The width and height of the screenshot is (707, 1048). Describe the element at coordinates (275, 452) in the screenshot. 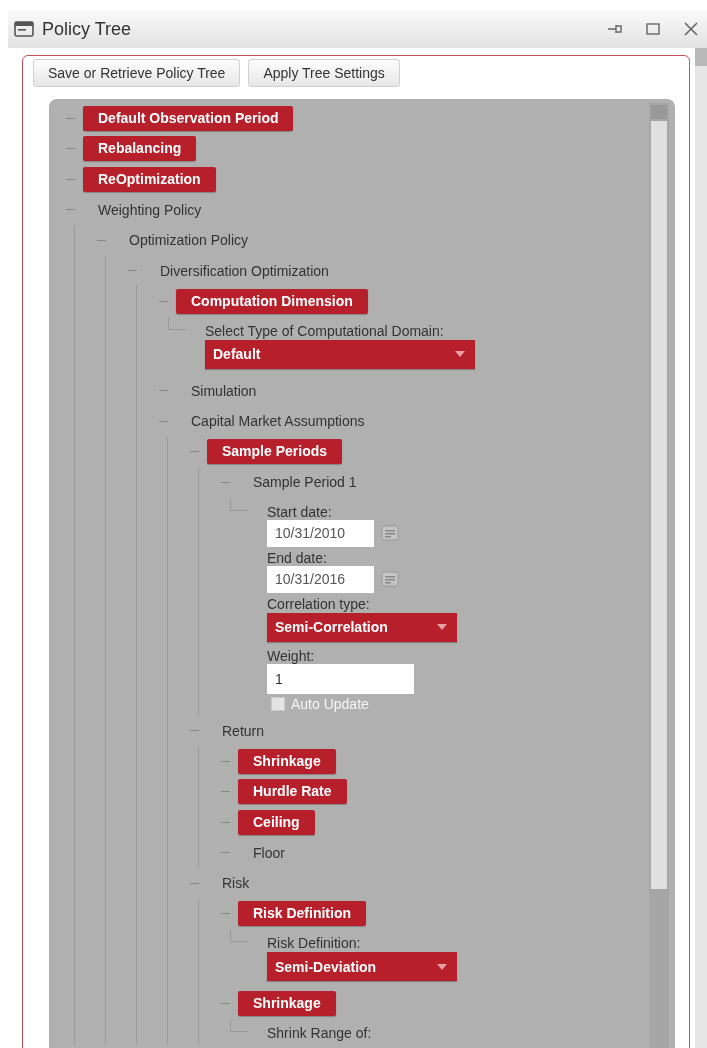

I see `tree-node-chip: Sample Periods` at that location.